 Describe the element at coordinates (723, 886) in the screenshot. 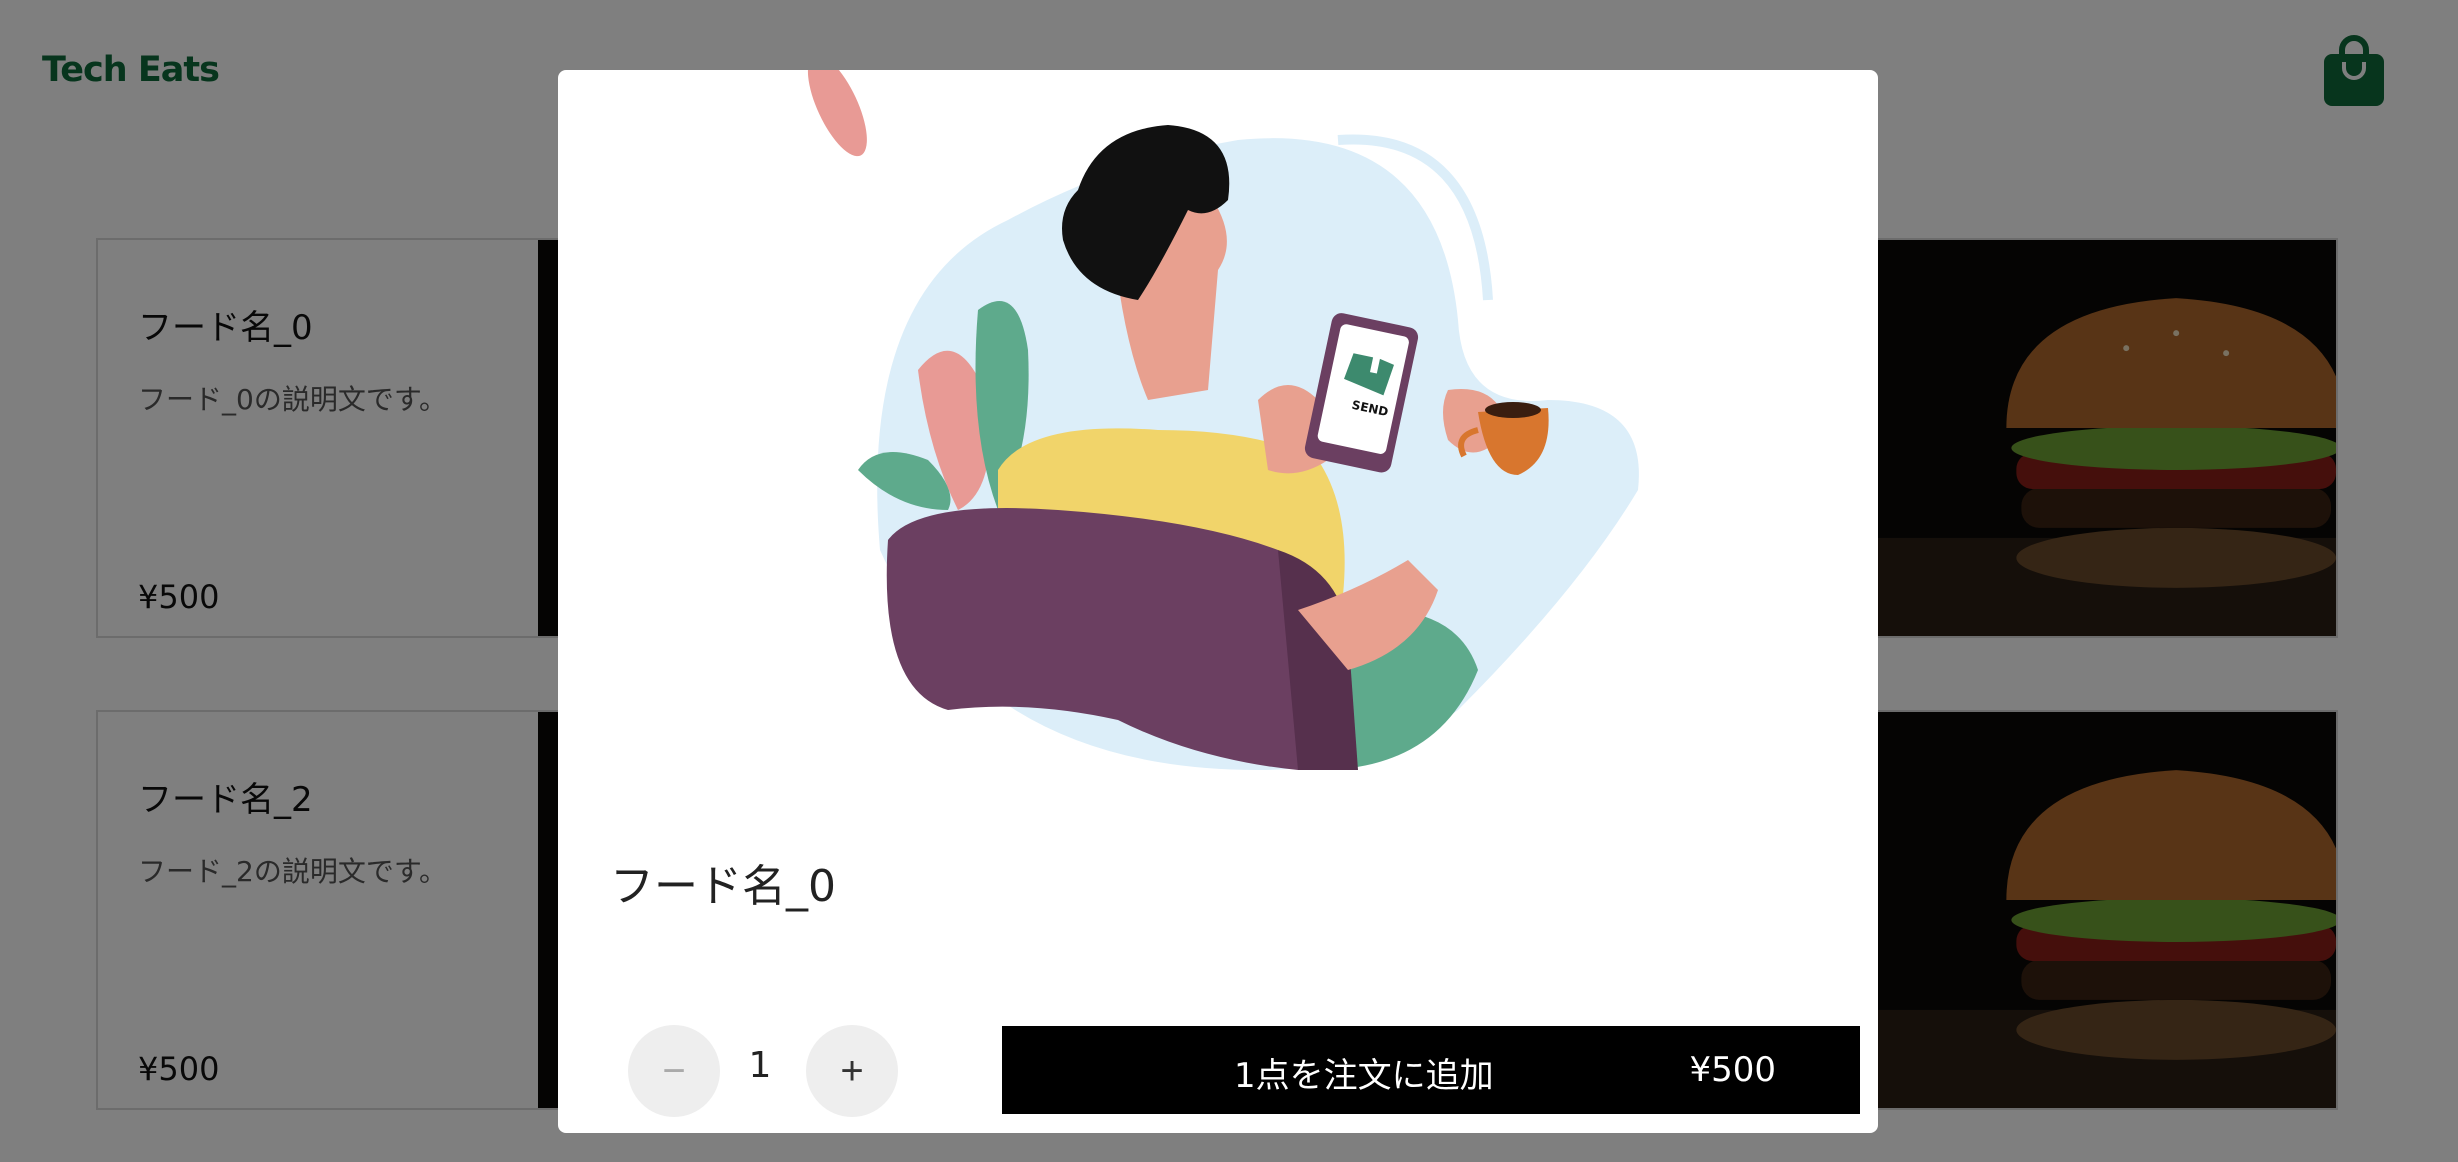

I see `modal-food-name: フード名_0` at that location.